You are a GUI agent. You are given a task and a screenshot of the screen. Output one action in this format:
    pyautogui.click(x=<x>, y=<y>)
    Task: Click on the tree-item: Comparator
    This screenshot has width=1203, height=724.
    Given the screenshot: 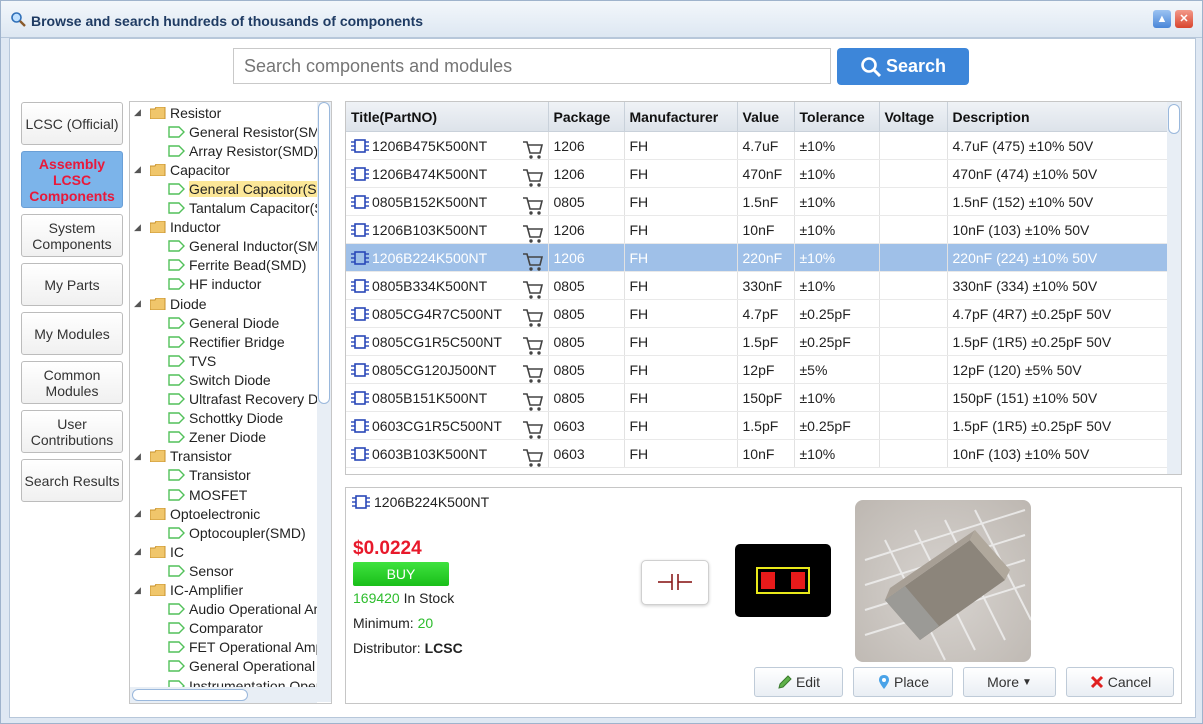 What is the action you would take?
    pyautogui.click(x=215, y=628)
    